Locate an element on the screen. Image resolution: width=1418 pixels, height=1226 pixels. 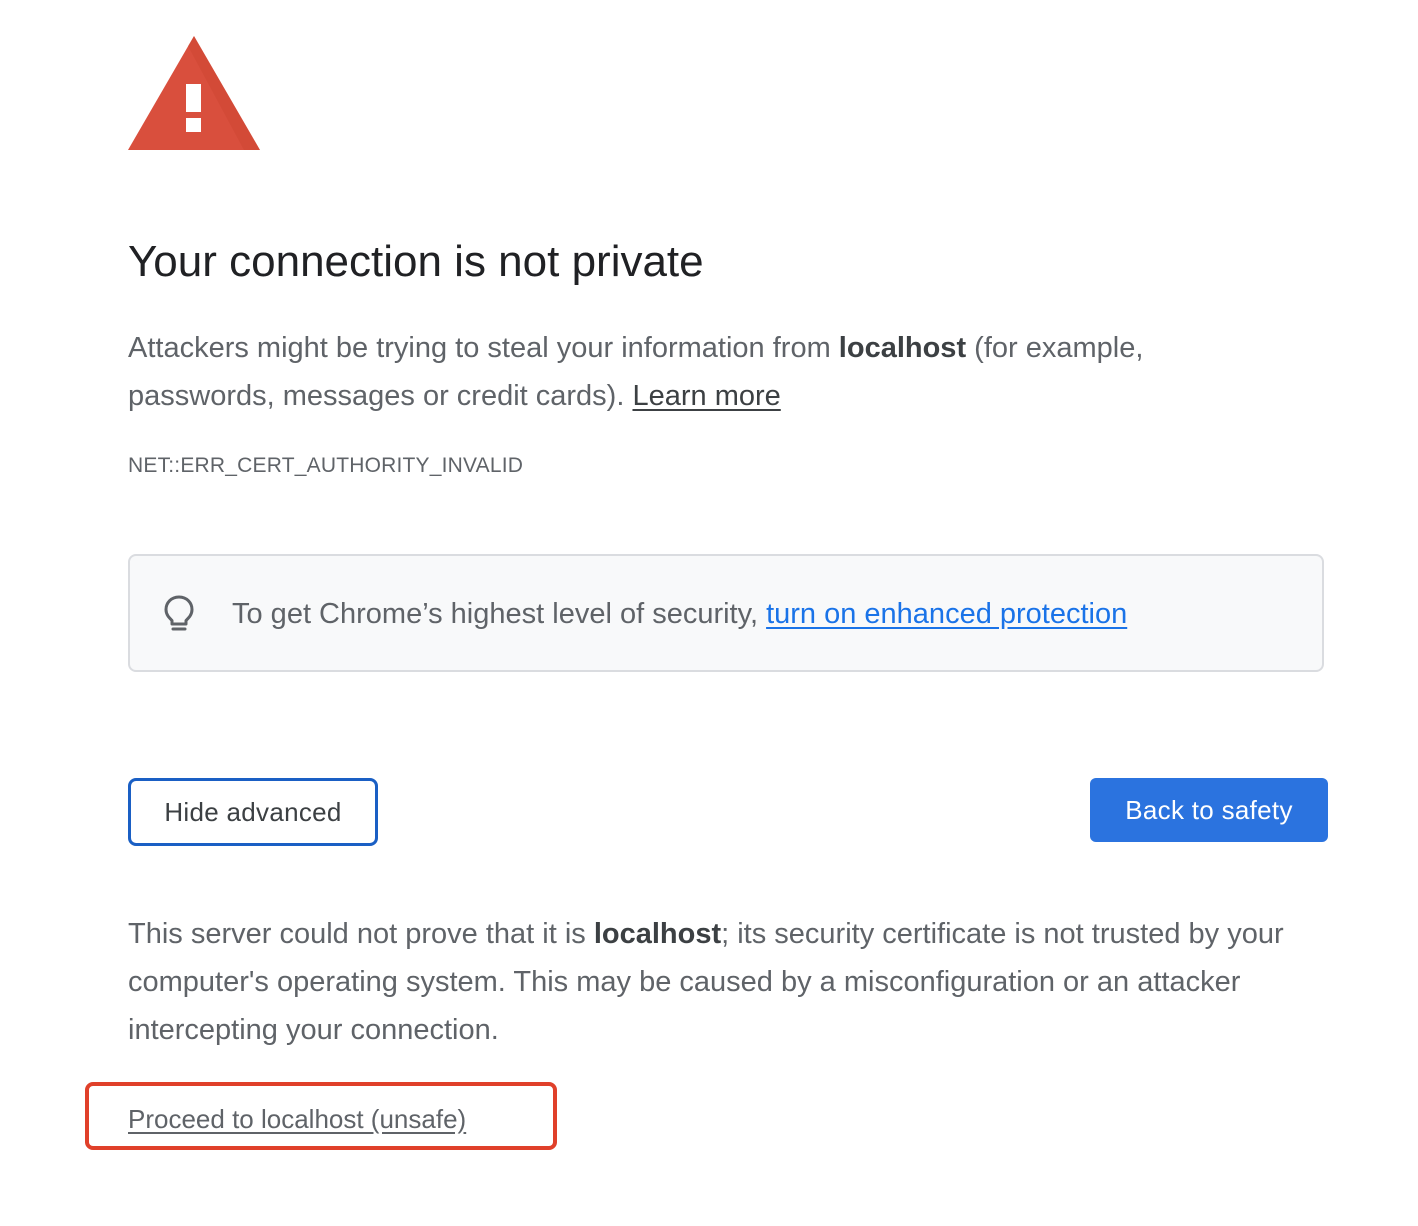
error-code: NET::ERR_CERT_AUTHORITY_INVALID is located at coordinates (326, 465).